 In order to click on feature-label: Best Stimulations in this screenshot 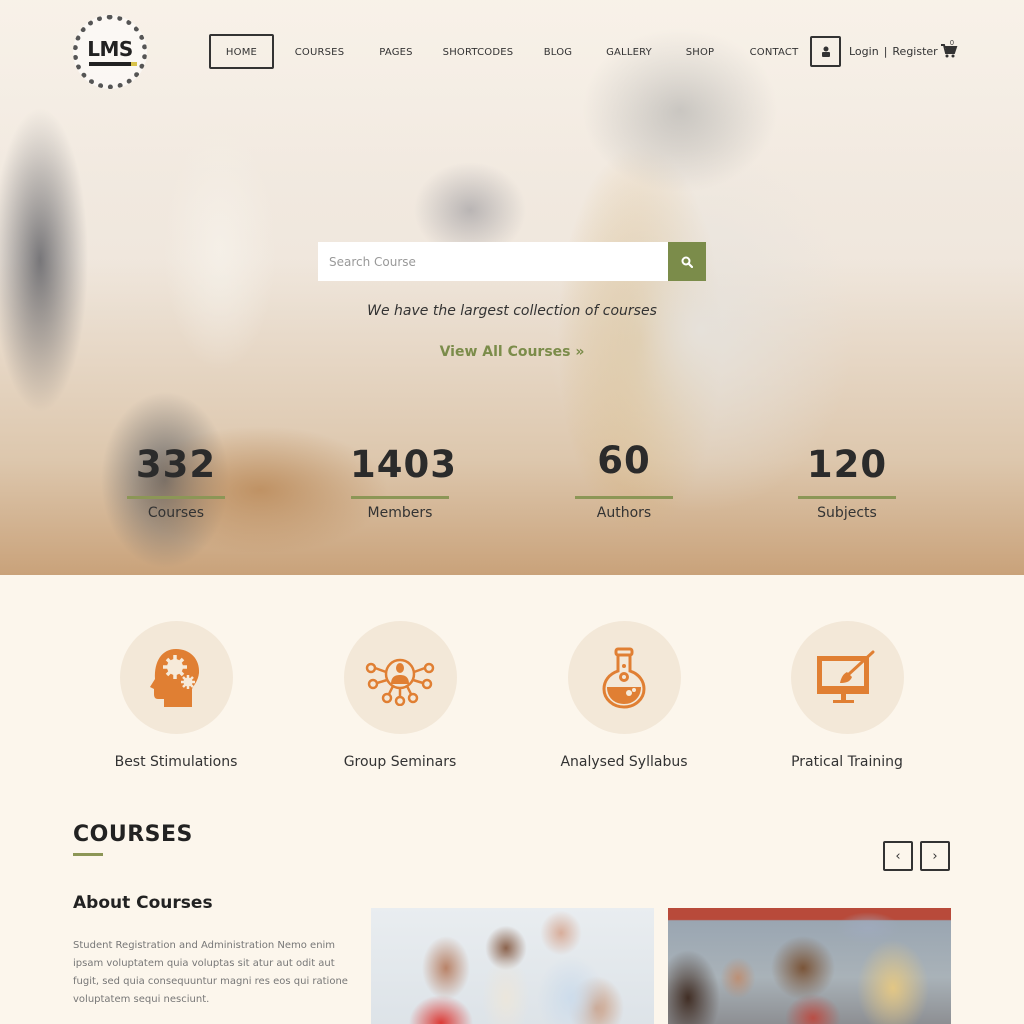, I will do `click(176, 762)`.